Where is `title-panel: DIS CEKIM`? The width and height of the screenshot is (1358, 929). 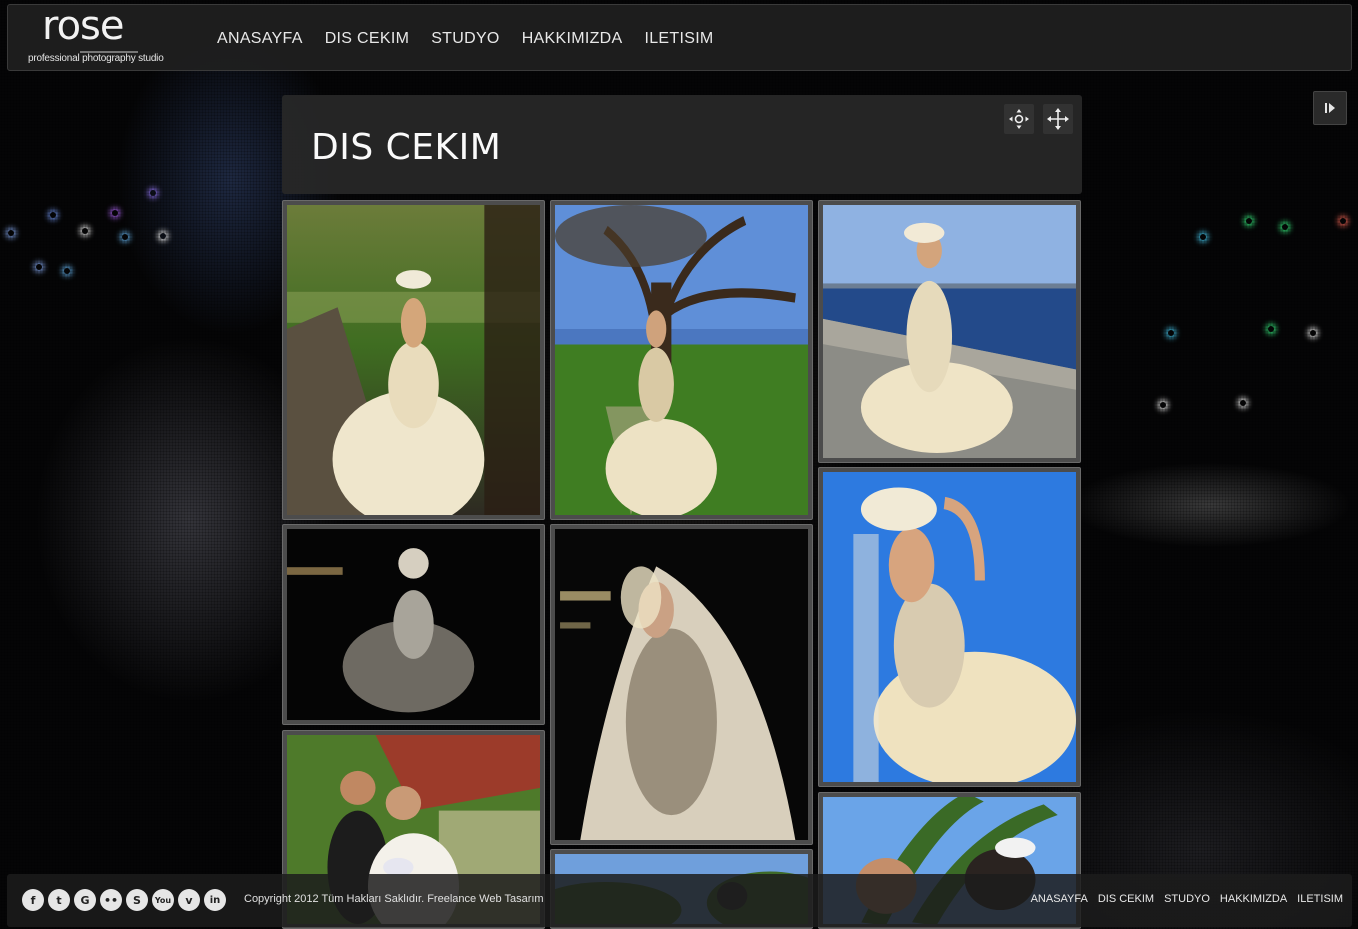
title-panel: DIS CEKIM is located at coordinates (682, 144).